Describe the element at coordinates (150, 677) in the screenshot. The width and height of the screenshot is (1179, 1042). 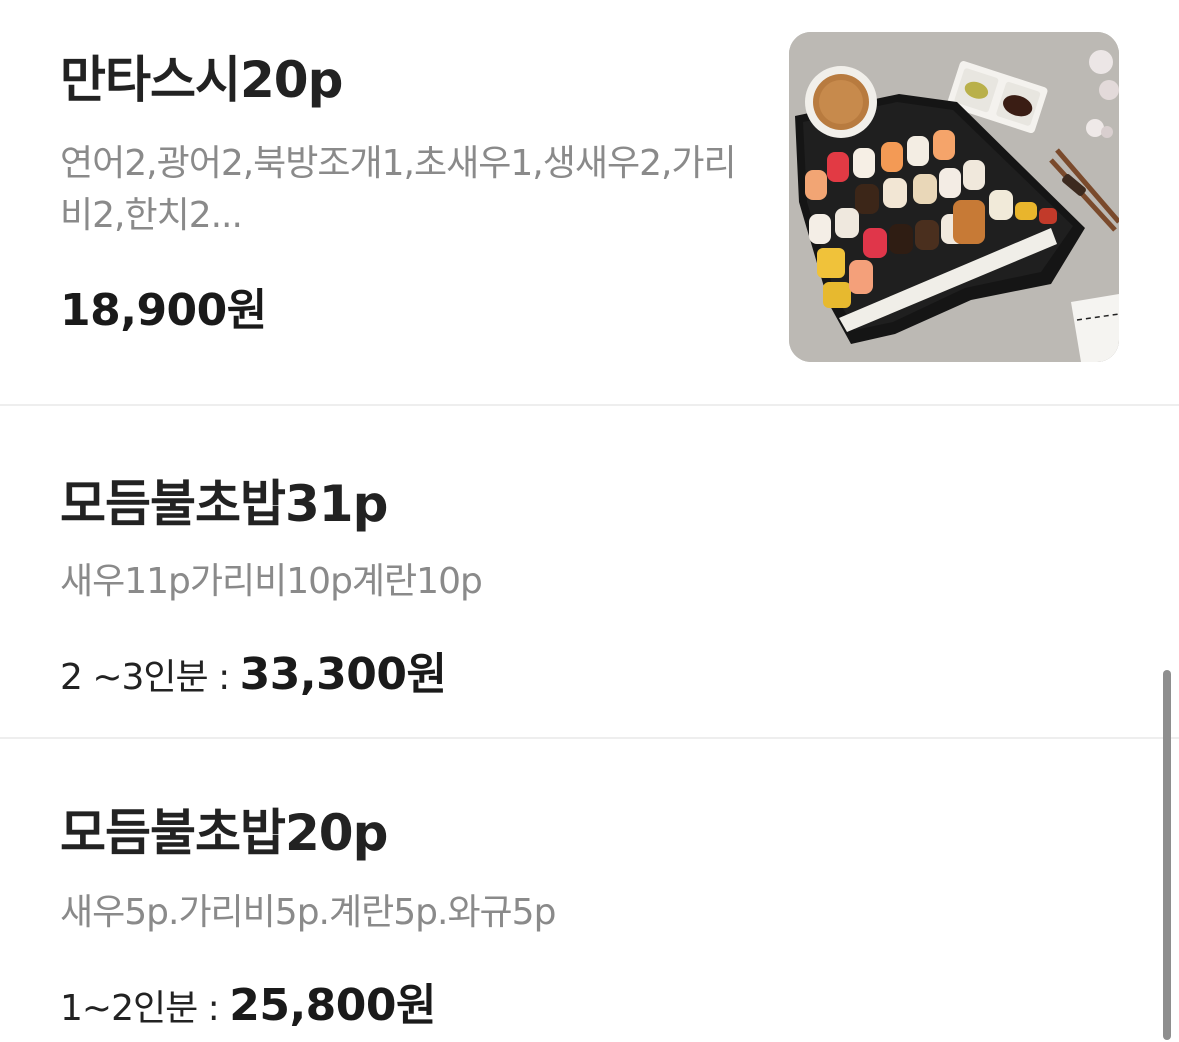
I see `menu-item-serving-size: 2 ~3인분 :` at that location.